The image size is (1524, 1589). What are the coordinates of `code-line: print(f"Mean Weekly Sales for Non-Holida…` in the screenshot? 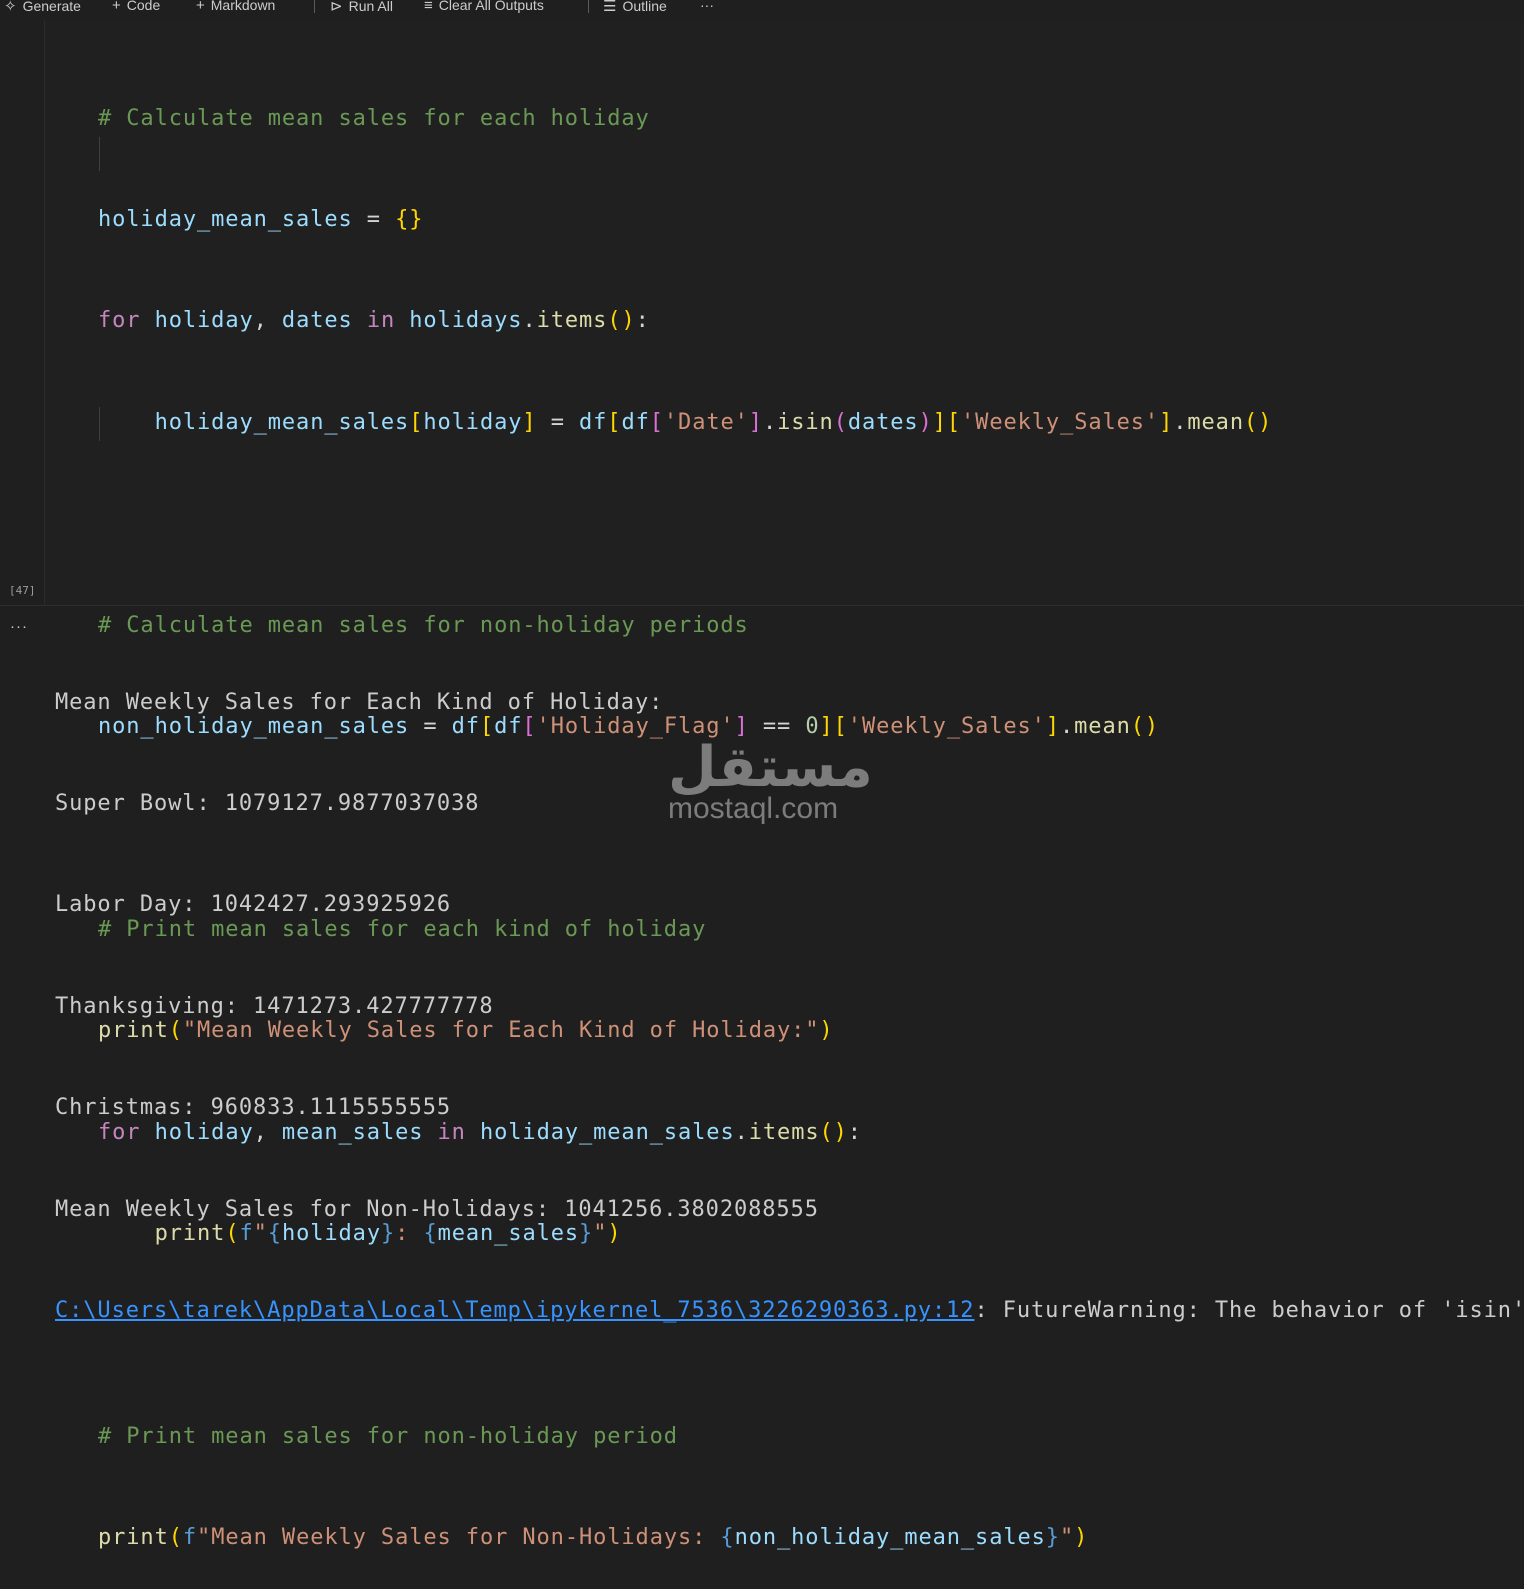 It's located at (593, 1538).